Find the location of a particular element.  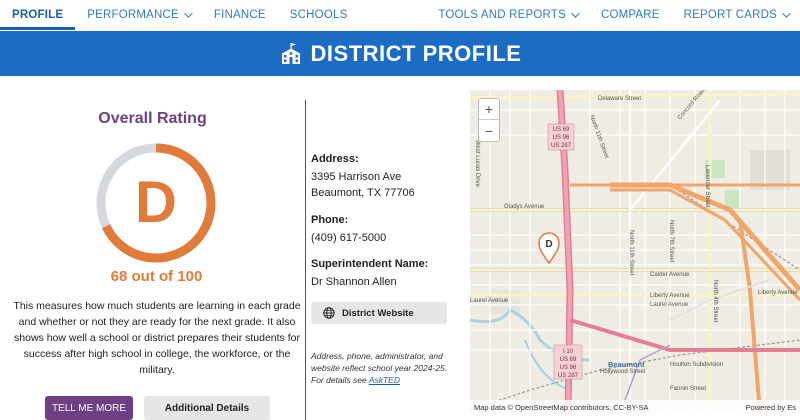

street-label: Hollywood Street is located at coordinates (623, 372).